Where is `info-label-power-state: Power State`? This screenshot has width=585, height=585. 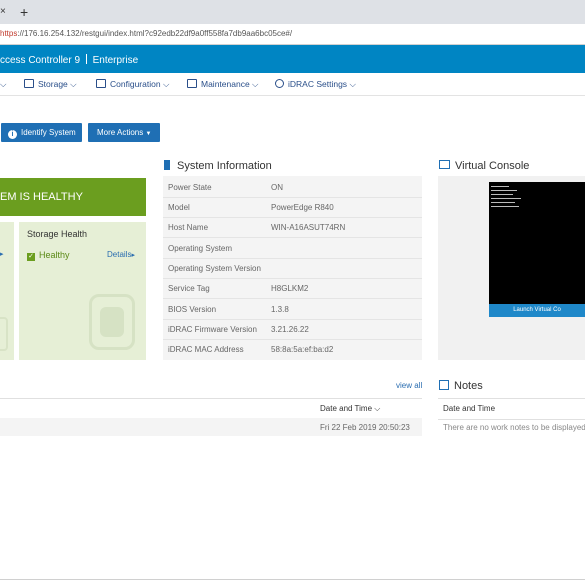
info-label-power-state: Power State is located at coordinates (190, 187).